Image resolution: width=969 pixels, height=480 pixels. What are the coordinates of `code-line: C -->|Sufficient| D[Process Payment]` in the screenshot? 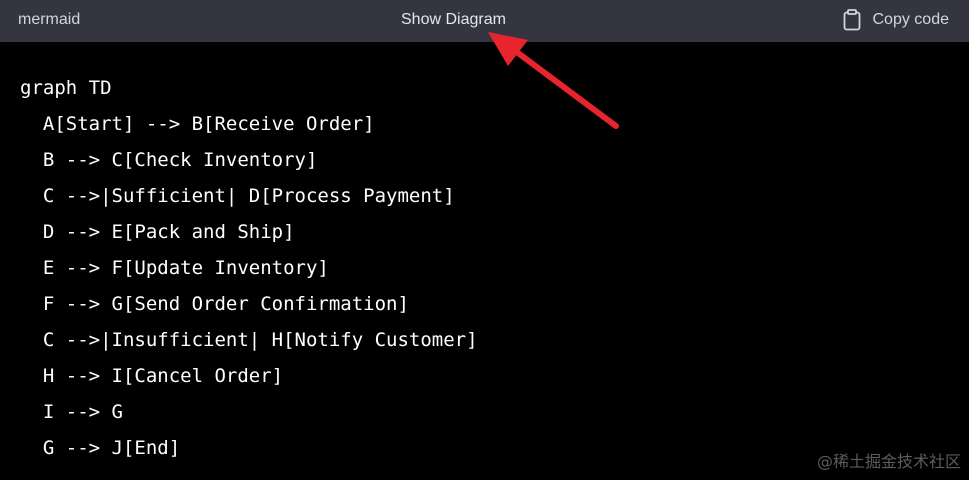 It's located at (237, 196).